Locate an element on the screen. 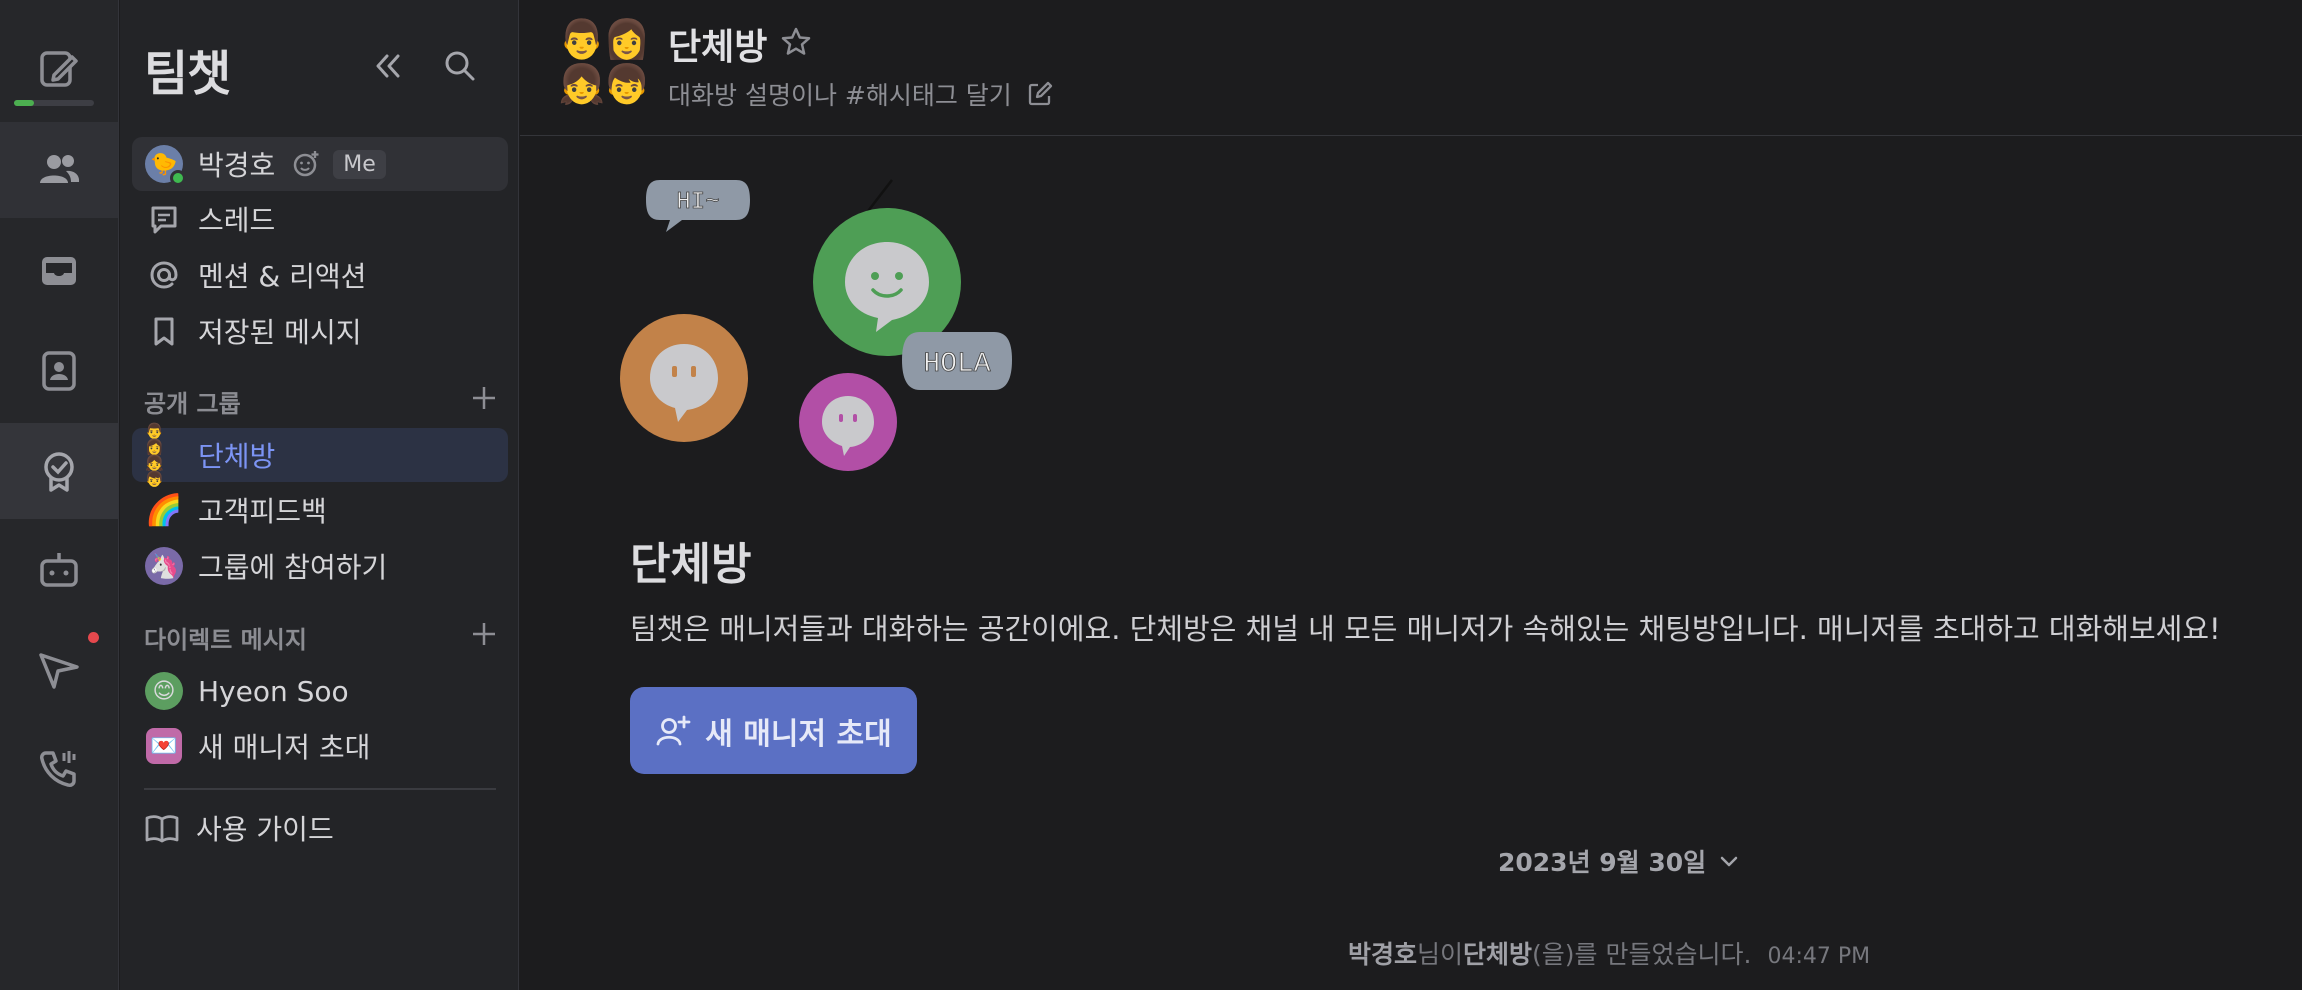  sidebar-item-label: 저장된 메시지 is located at coordinates (280, 332).